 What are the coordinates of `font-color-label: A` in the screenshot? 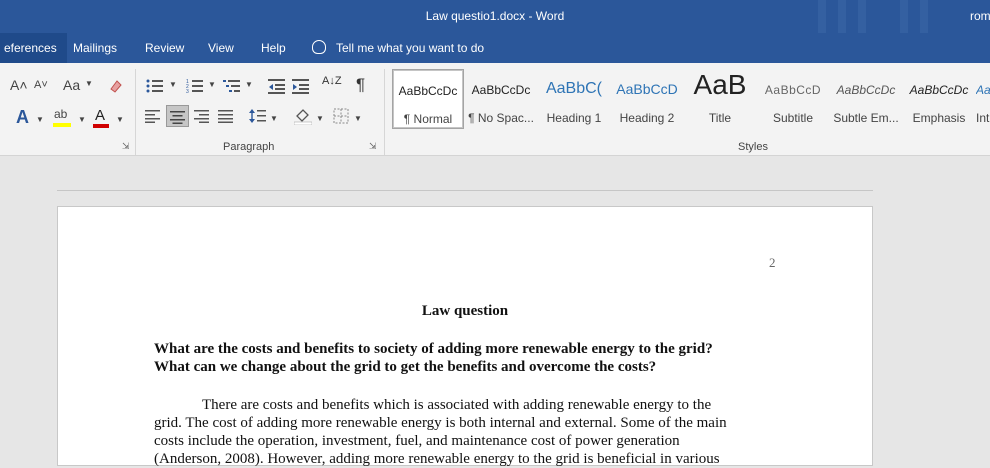 It's located at (100, 115).